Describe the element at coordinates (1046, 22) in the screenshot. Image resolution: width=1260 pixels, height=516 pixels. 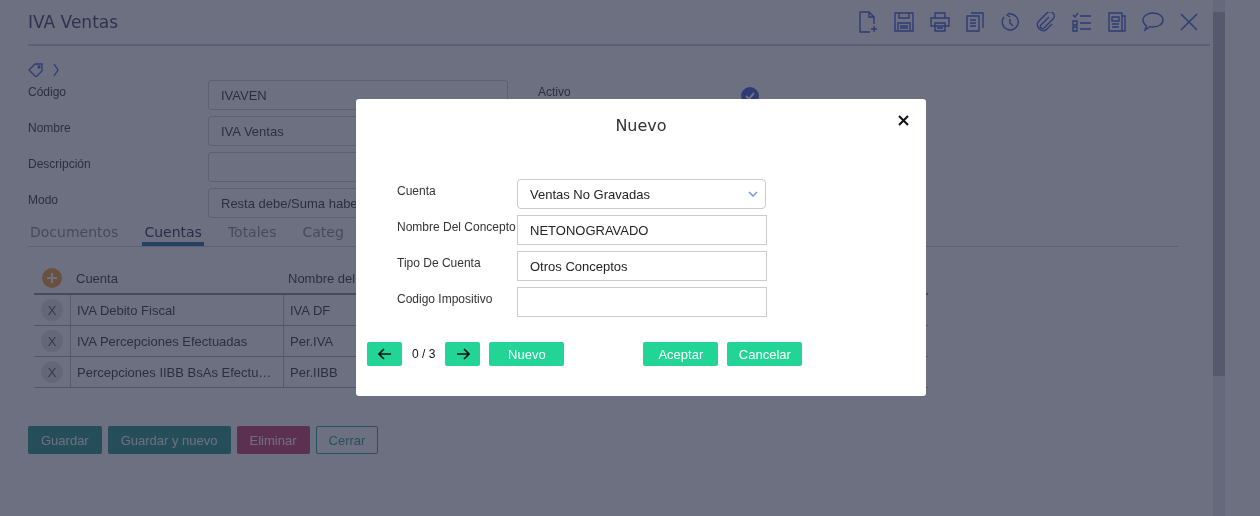
I see `paperclip-icon` at that location.